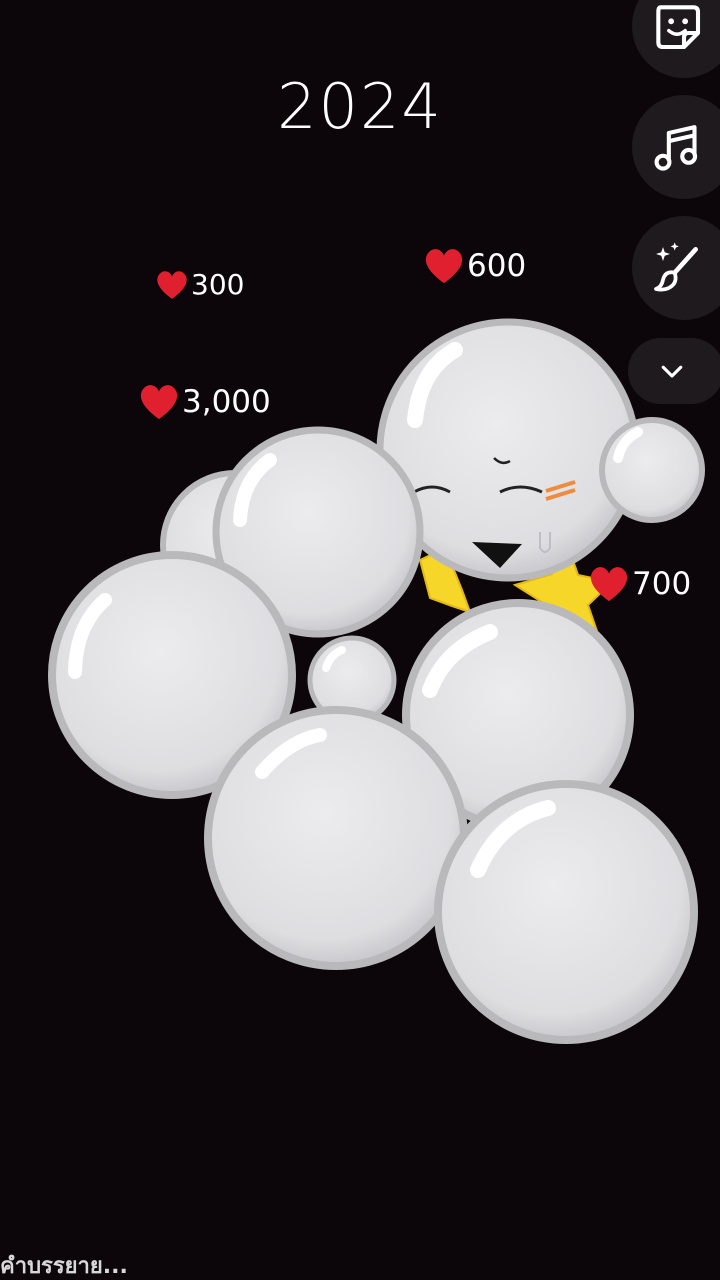  Describe the element at coordinates (676, 267) in the screenshot. I see `effects-brush-icon` at that location.